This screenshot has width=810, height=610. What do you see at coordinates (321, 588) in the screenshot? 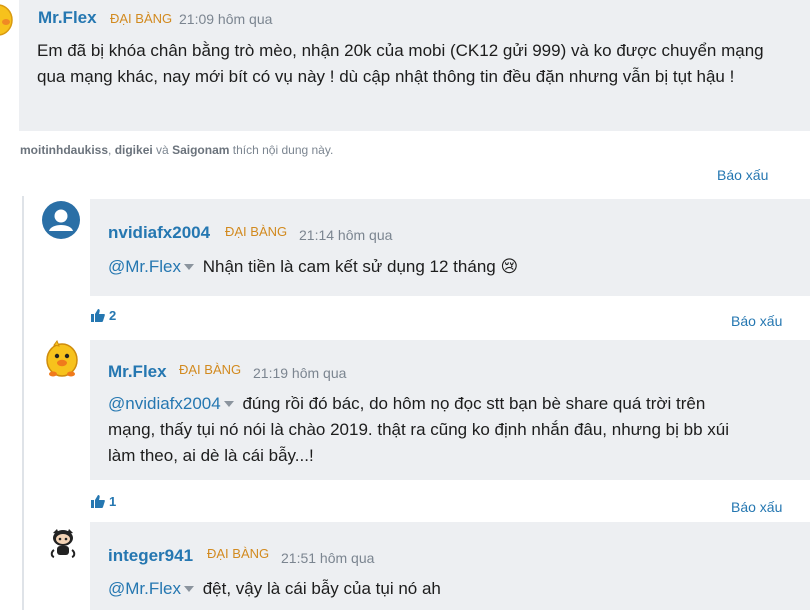
I see `comment-text: đệt, vậy là cái bẫy của tụi nó ah` at bounding box center [321, 588].